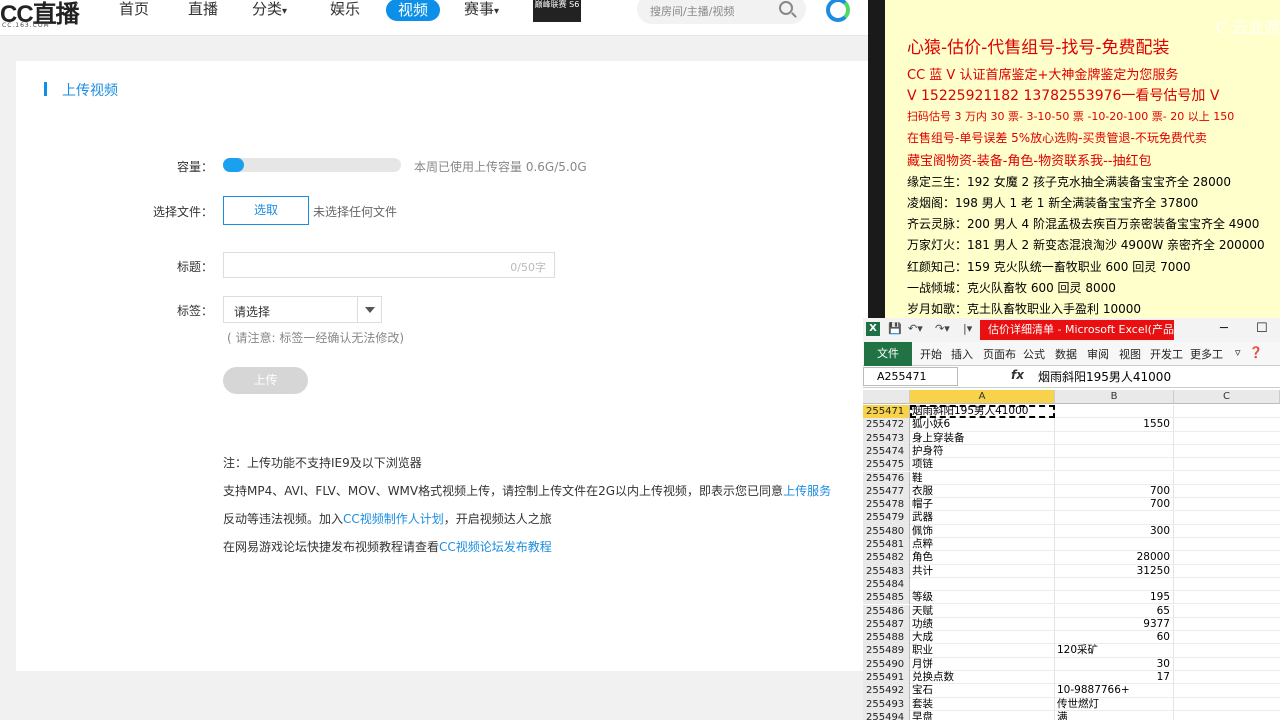 The image size is (1280, 720). Describe the element at coordinates (886, 518) in the screenshot. I see `row-number: 255479` at that location.